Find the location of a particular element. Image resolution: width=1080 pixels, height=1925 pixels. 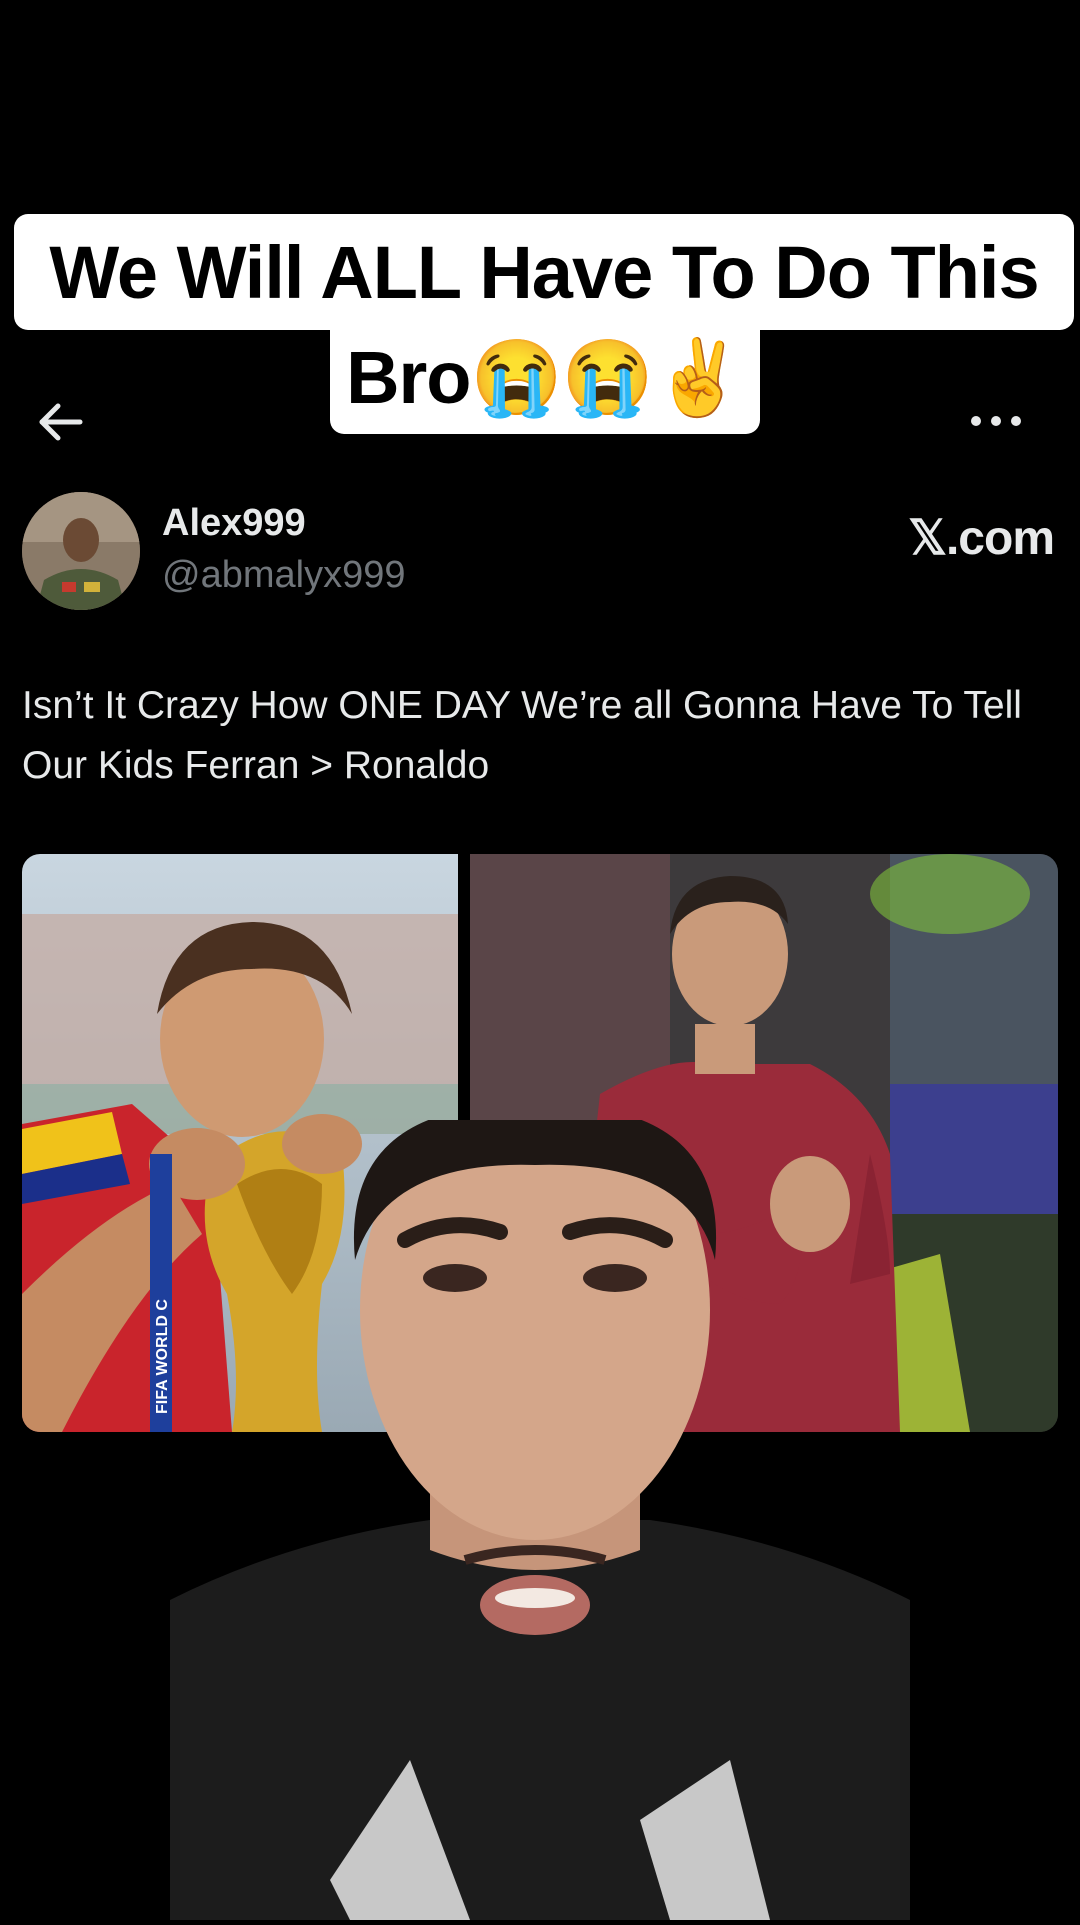

source-watermark: 𝕏.com is located at coordinates (981, 538).